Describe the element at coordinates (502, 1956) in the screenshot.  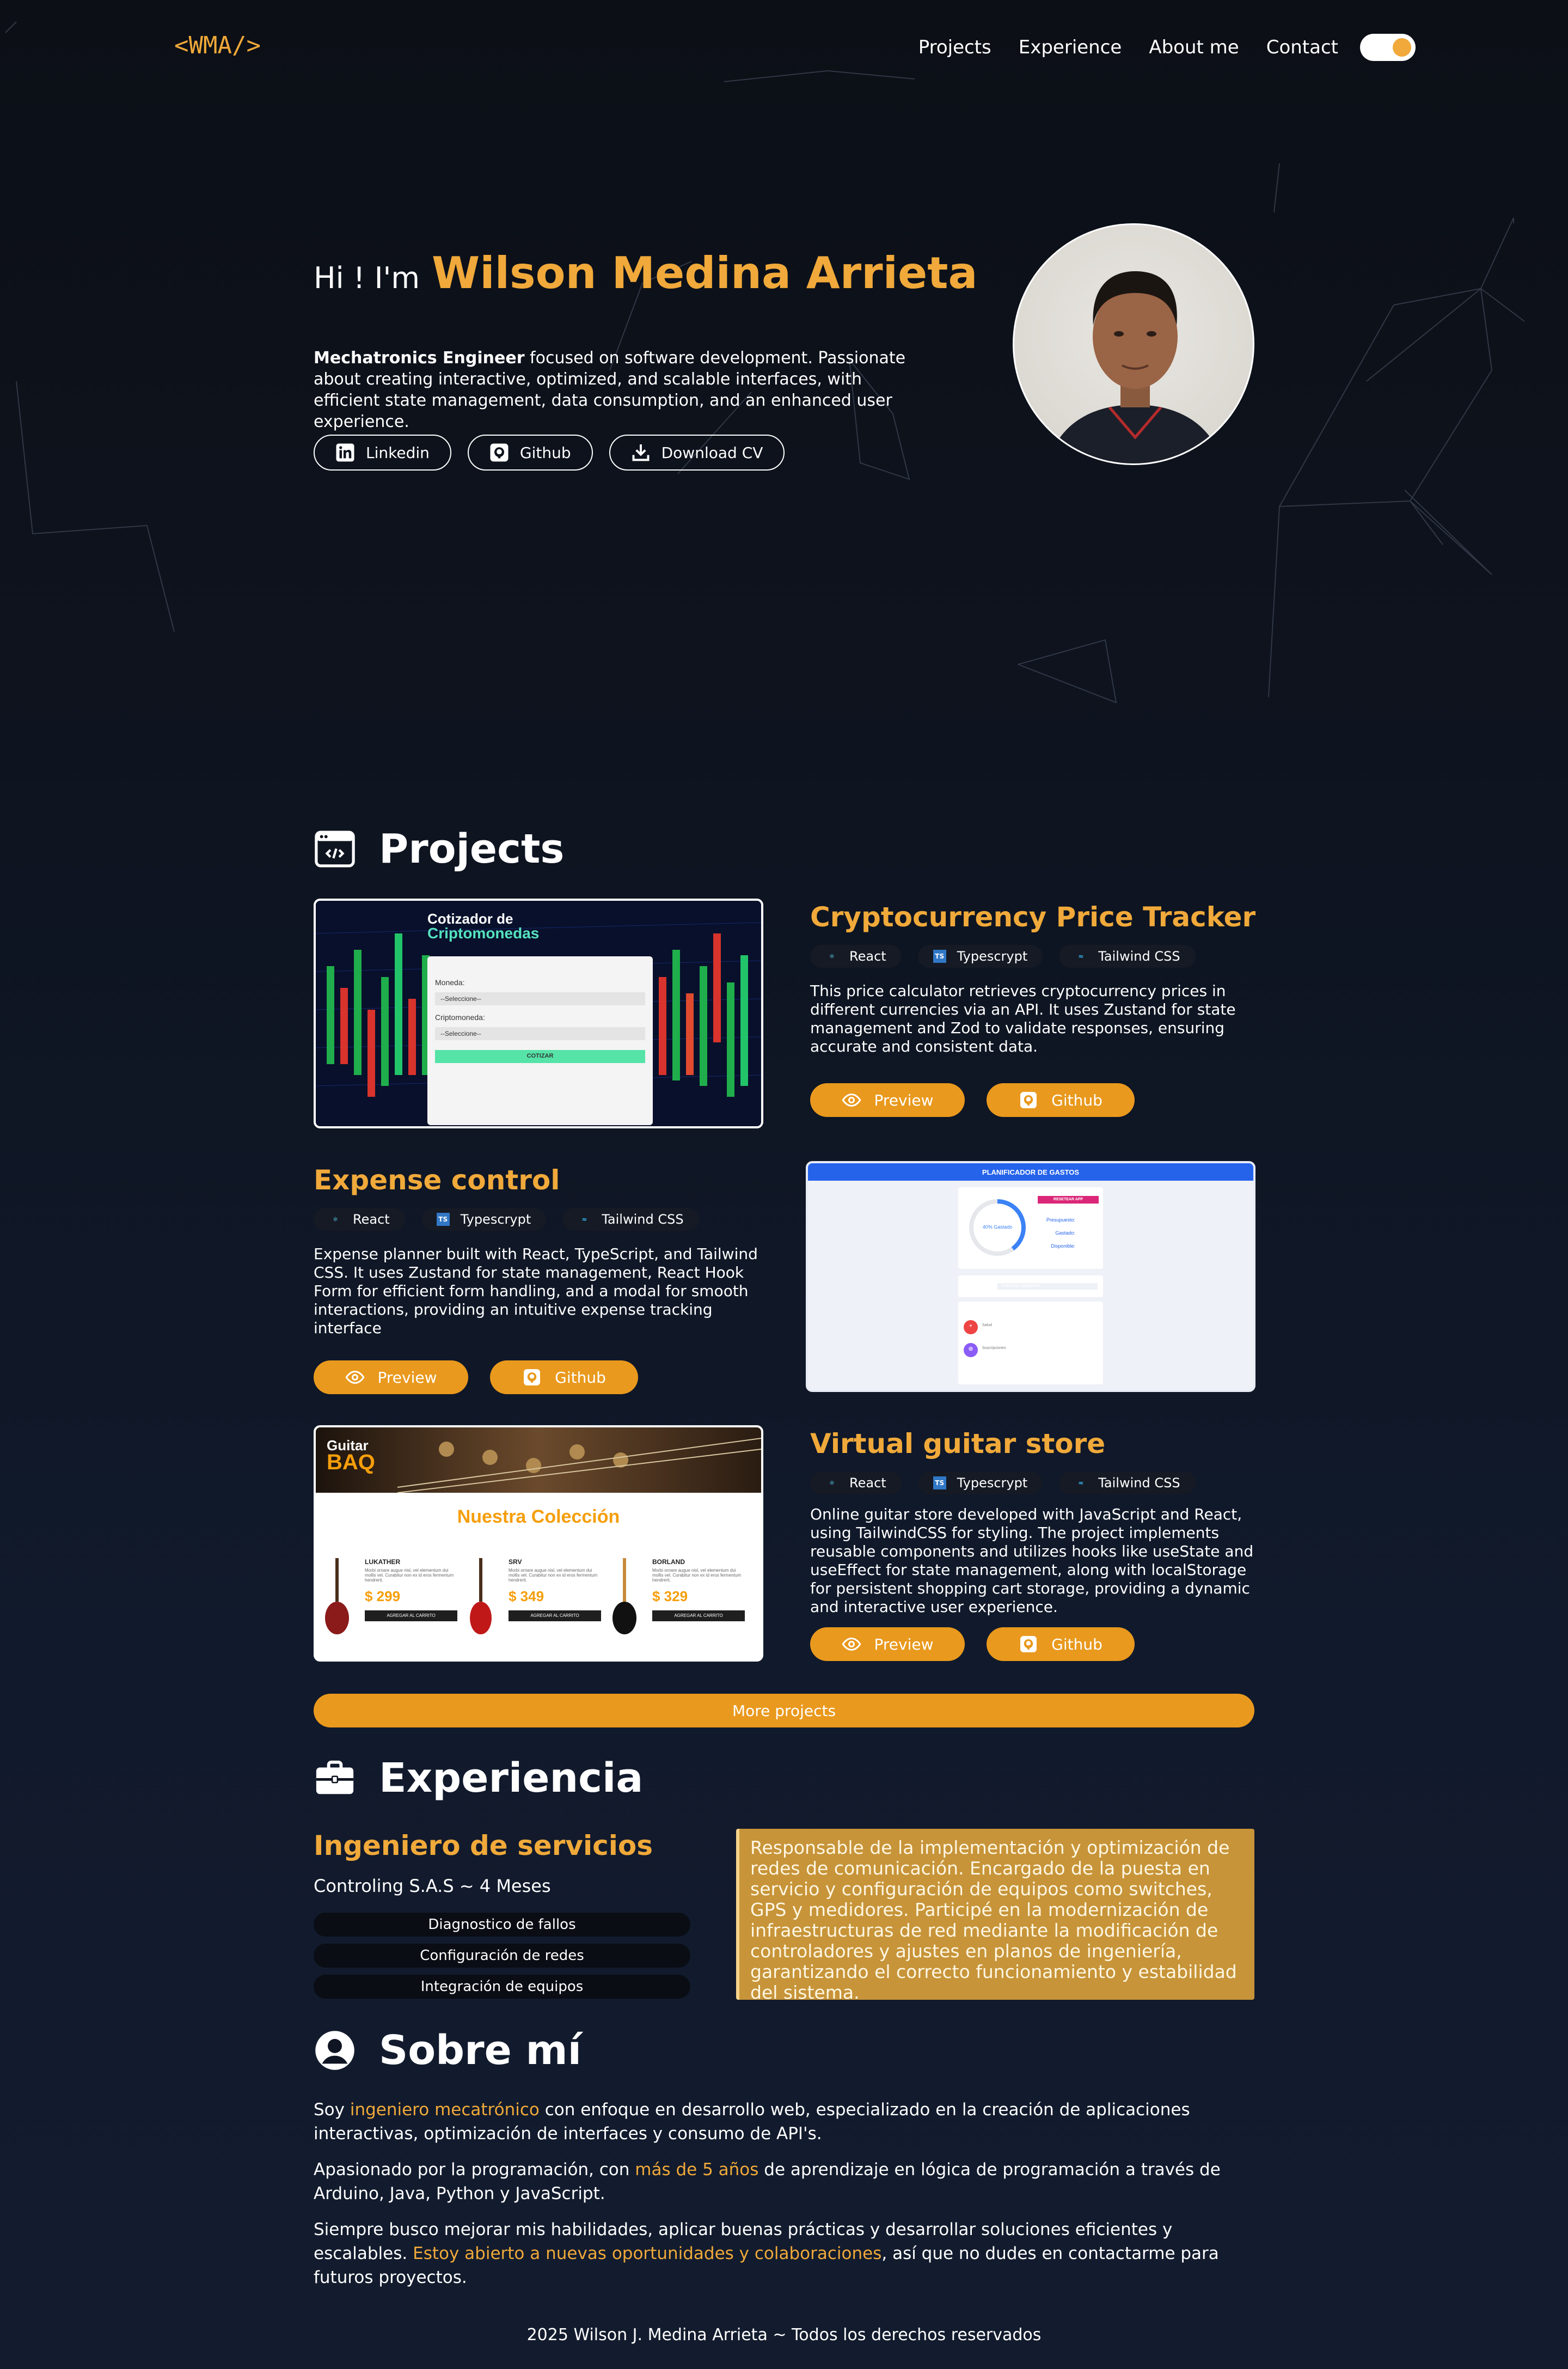
I see `skill-tag: Configuración de redes` at that location.